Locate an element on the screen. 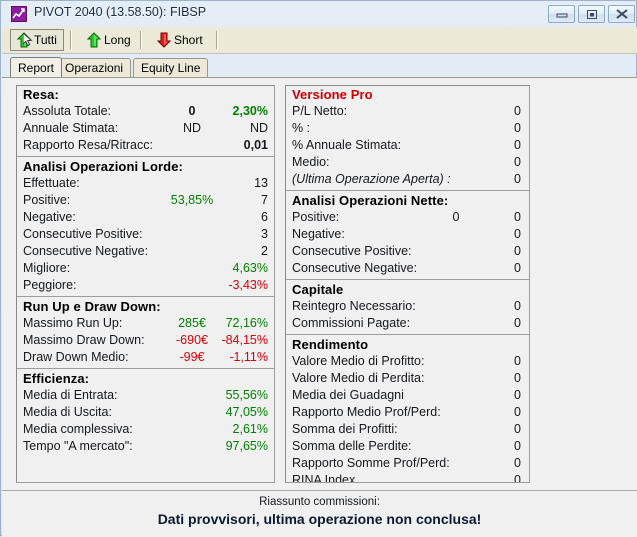 The width and height of the screenshot is (637, 537). restore-icon is located at coordinates (591, 14).